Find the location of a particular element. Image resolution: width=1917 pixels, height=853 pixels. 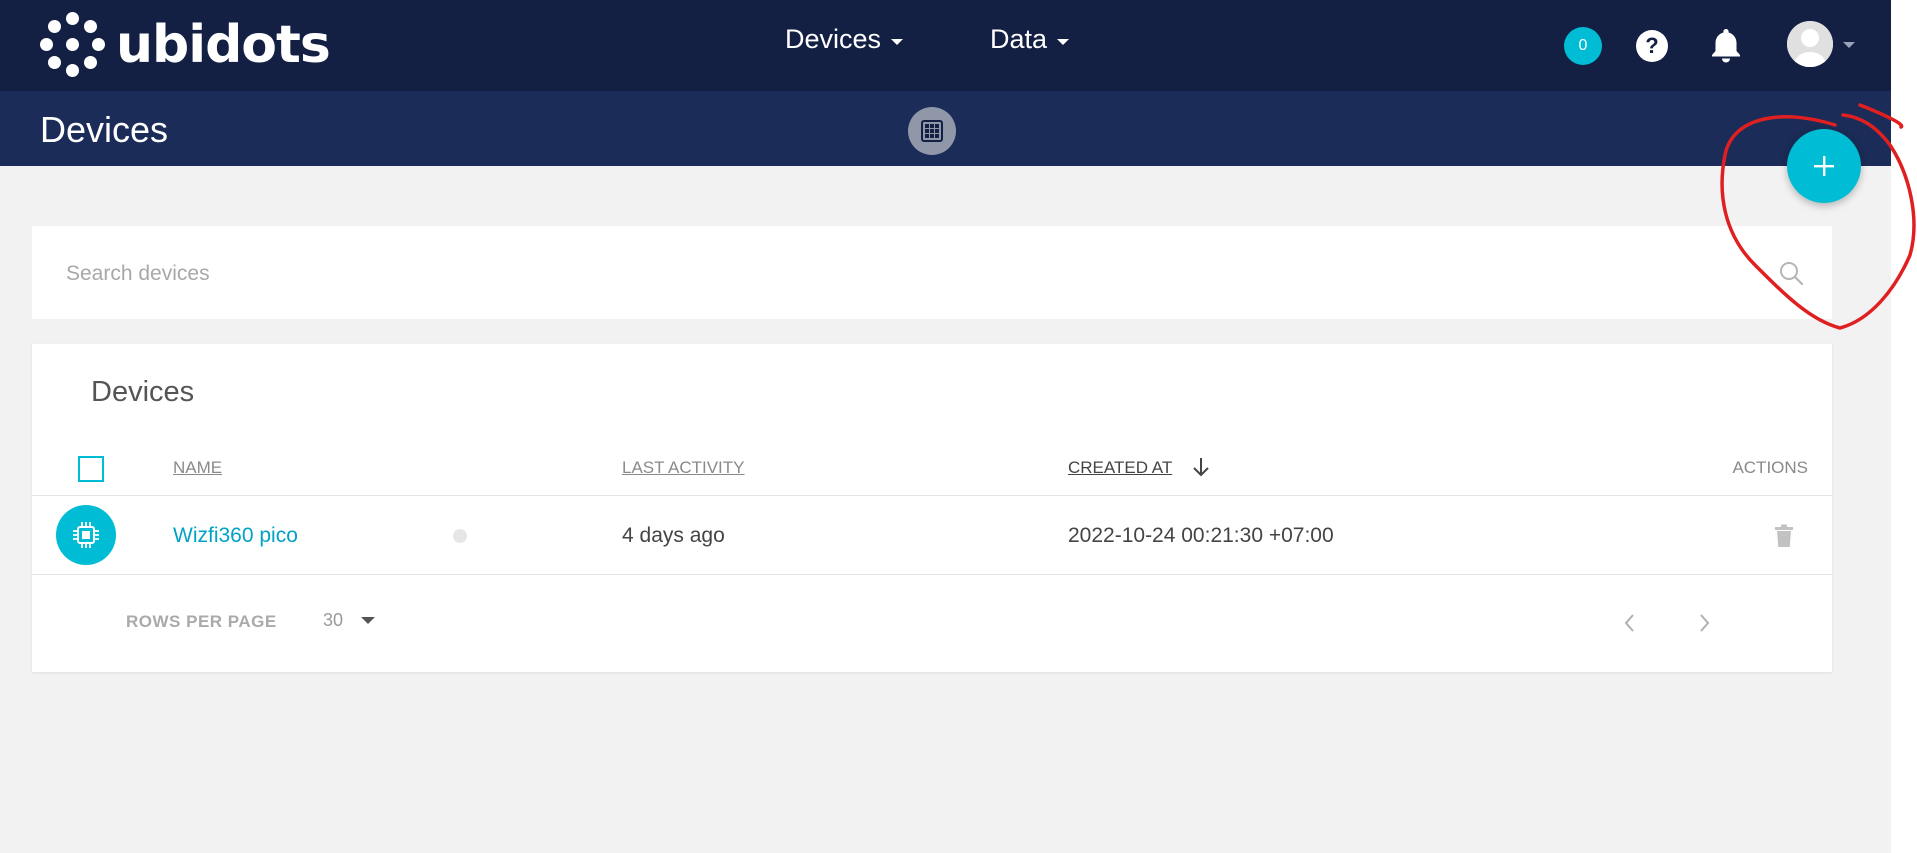

nav-data-label: Data is located at coordinates (1019, 39).